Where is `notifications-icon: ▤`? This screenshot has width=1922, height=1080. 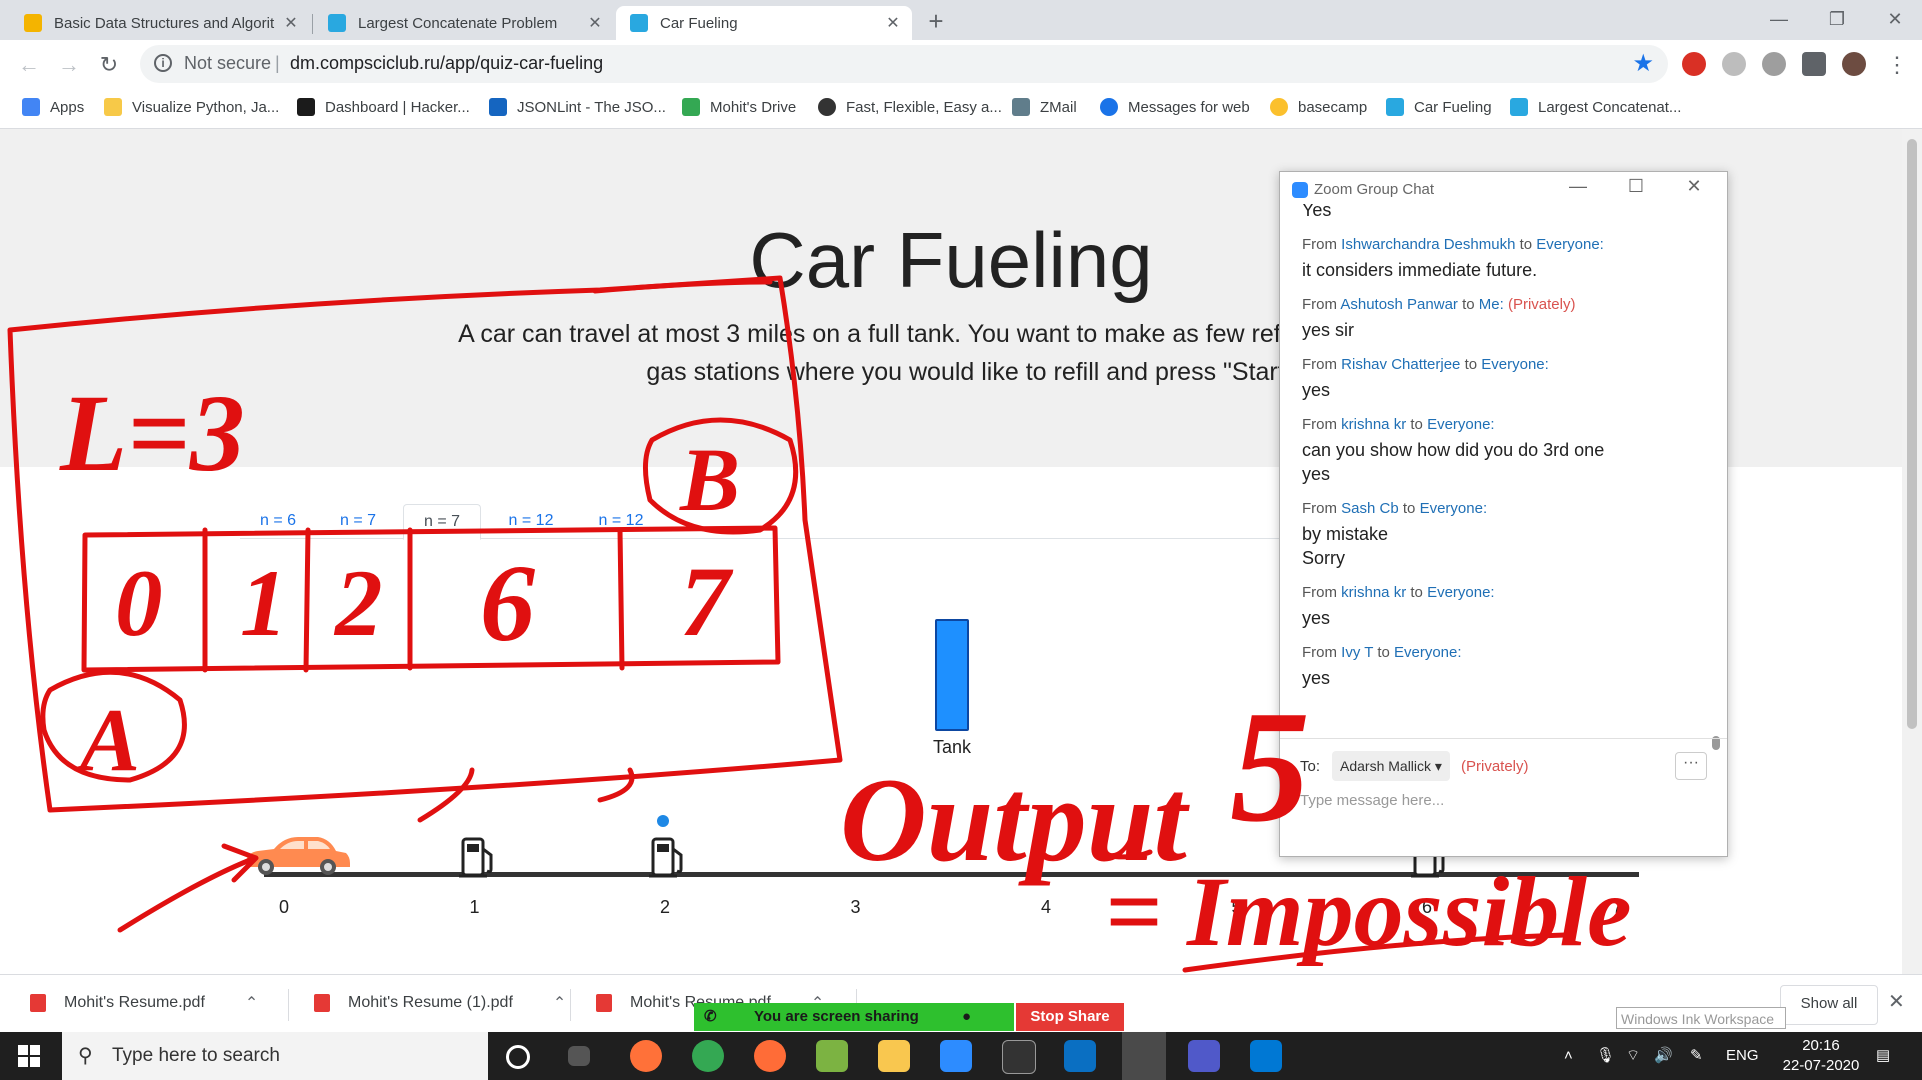 notifications-icon: ▤ is located at coordinates (1883, 1056).